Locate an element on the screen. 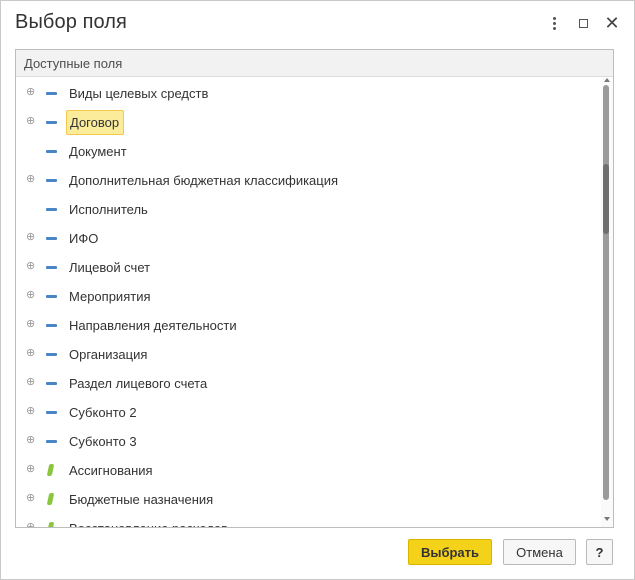 The height and width of the screenshot is (580, 635). list-item: Организация is located at coordinates (308, 354).